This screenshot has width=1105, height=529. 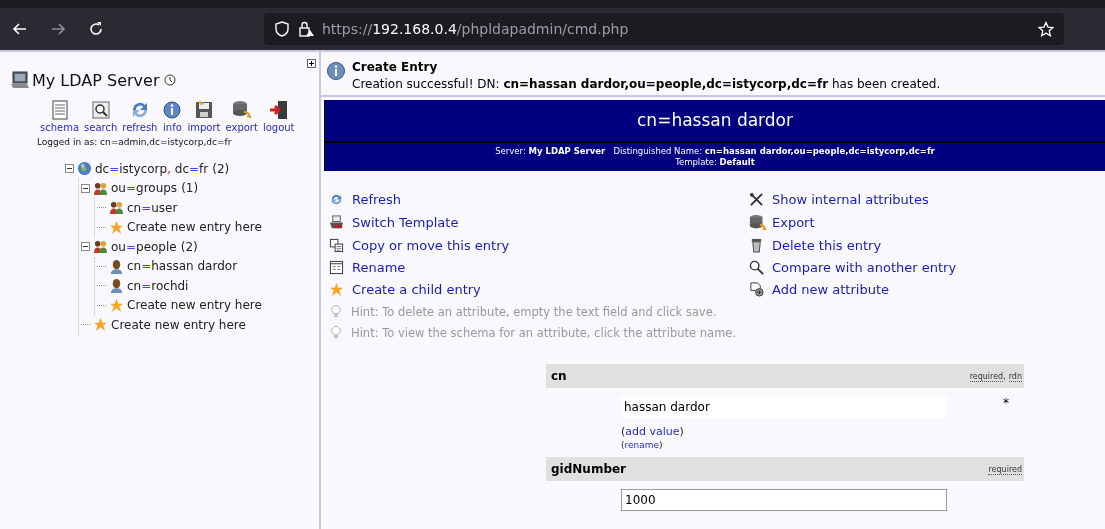 I want to click on dn-value: cn=hassan dardor,ou=people,dc=istycorp,dc=fr, so click(x=819, y=151).